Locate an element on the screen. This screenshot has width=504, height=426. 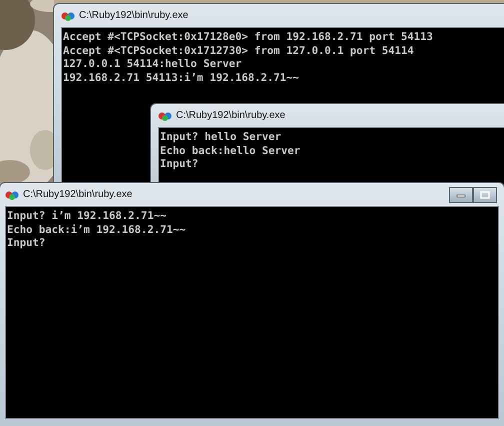
maximize-button is located at coordinates (485, 194).